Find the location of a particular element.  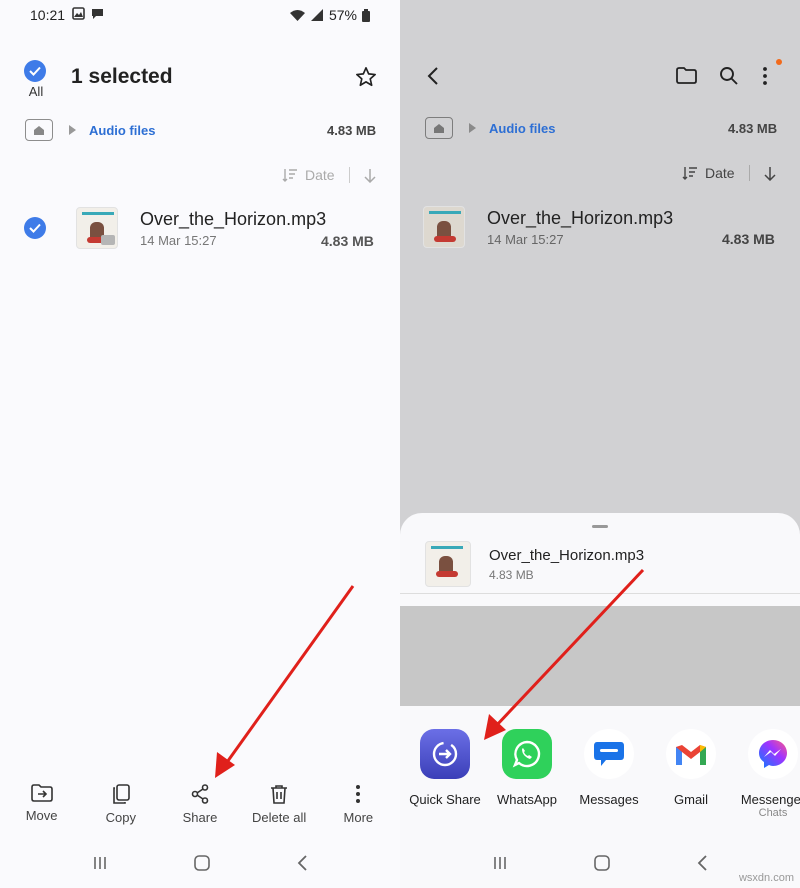

messenger-icon is located at coordinates (773, 754).